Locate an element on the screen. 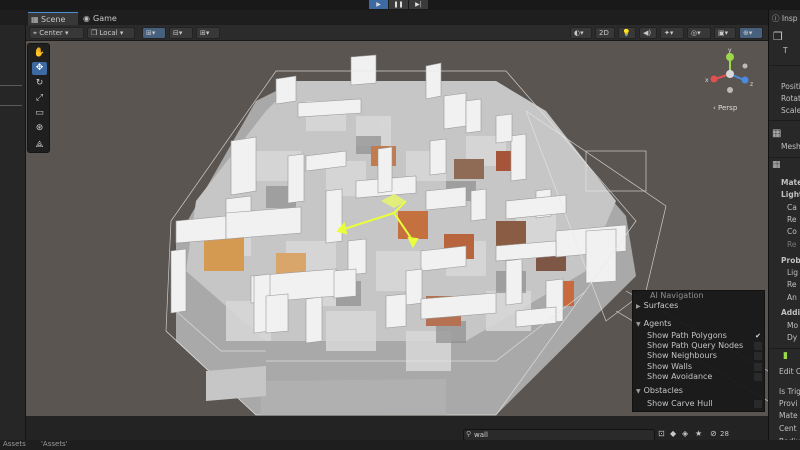  hand-tool: ✋ is located at coordinates (39, 53).